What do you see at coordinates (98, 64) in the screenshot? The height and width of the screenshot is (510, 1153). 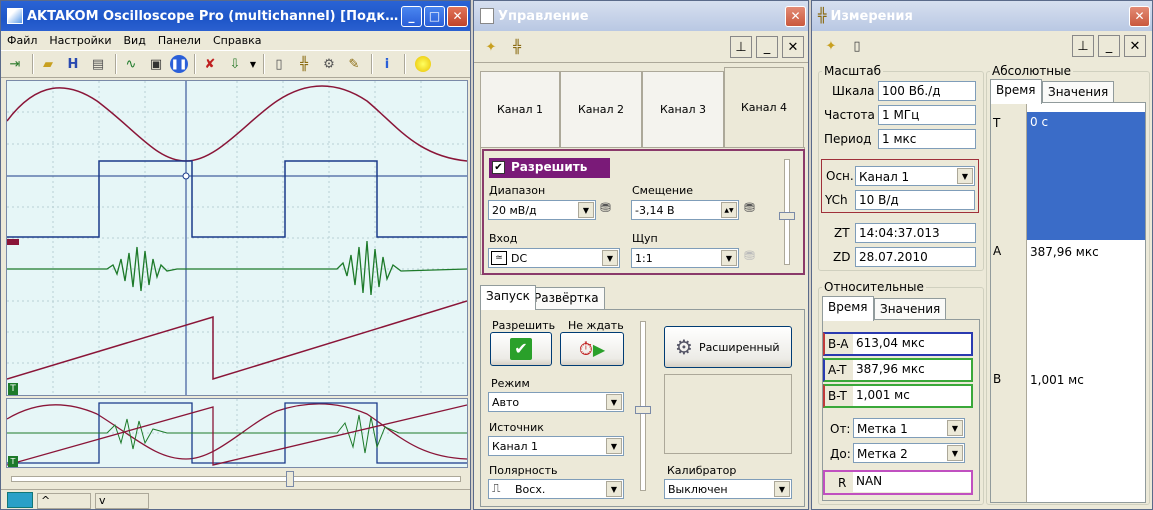 I see `print-icon: ▤` at bounding box center [98, 64].